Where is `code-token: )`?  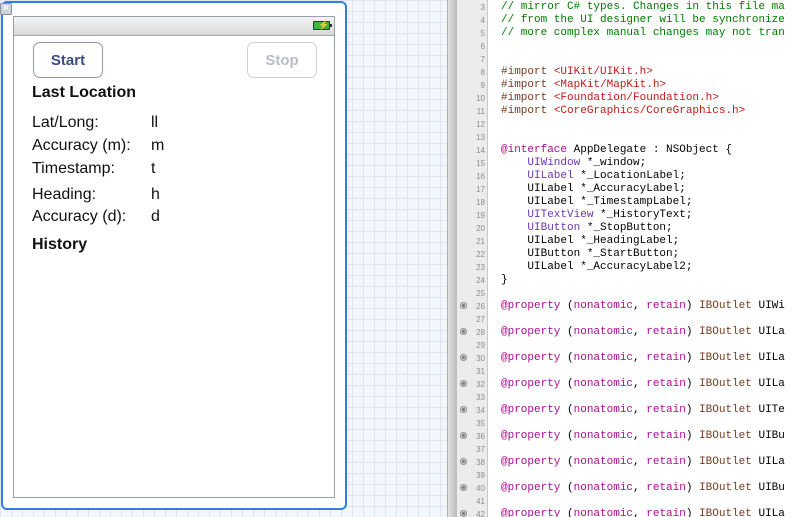 code-token: ) is located at coordinates (692, 332).